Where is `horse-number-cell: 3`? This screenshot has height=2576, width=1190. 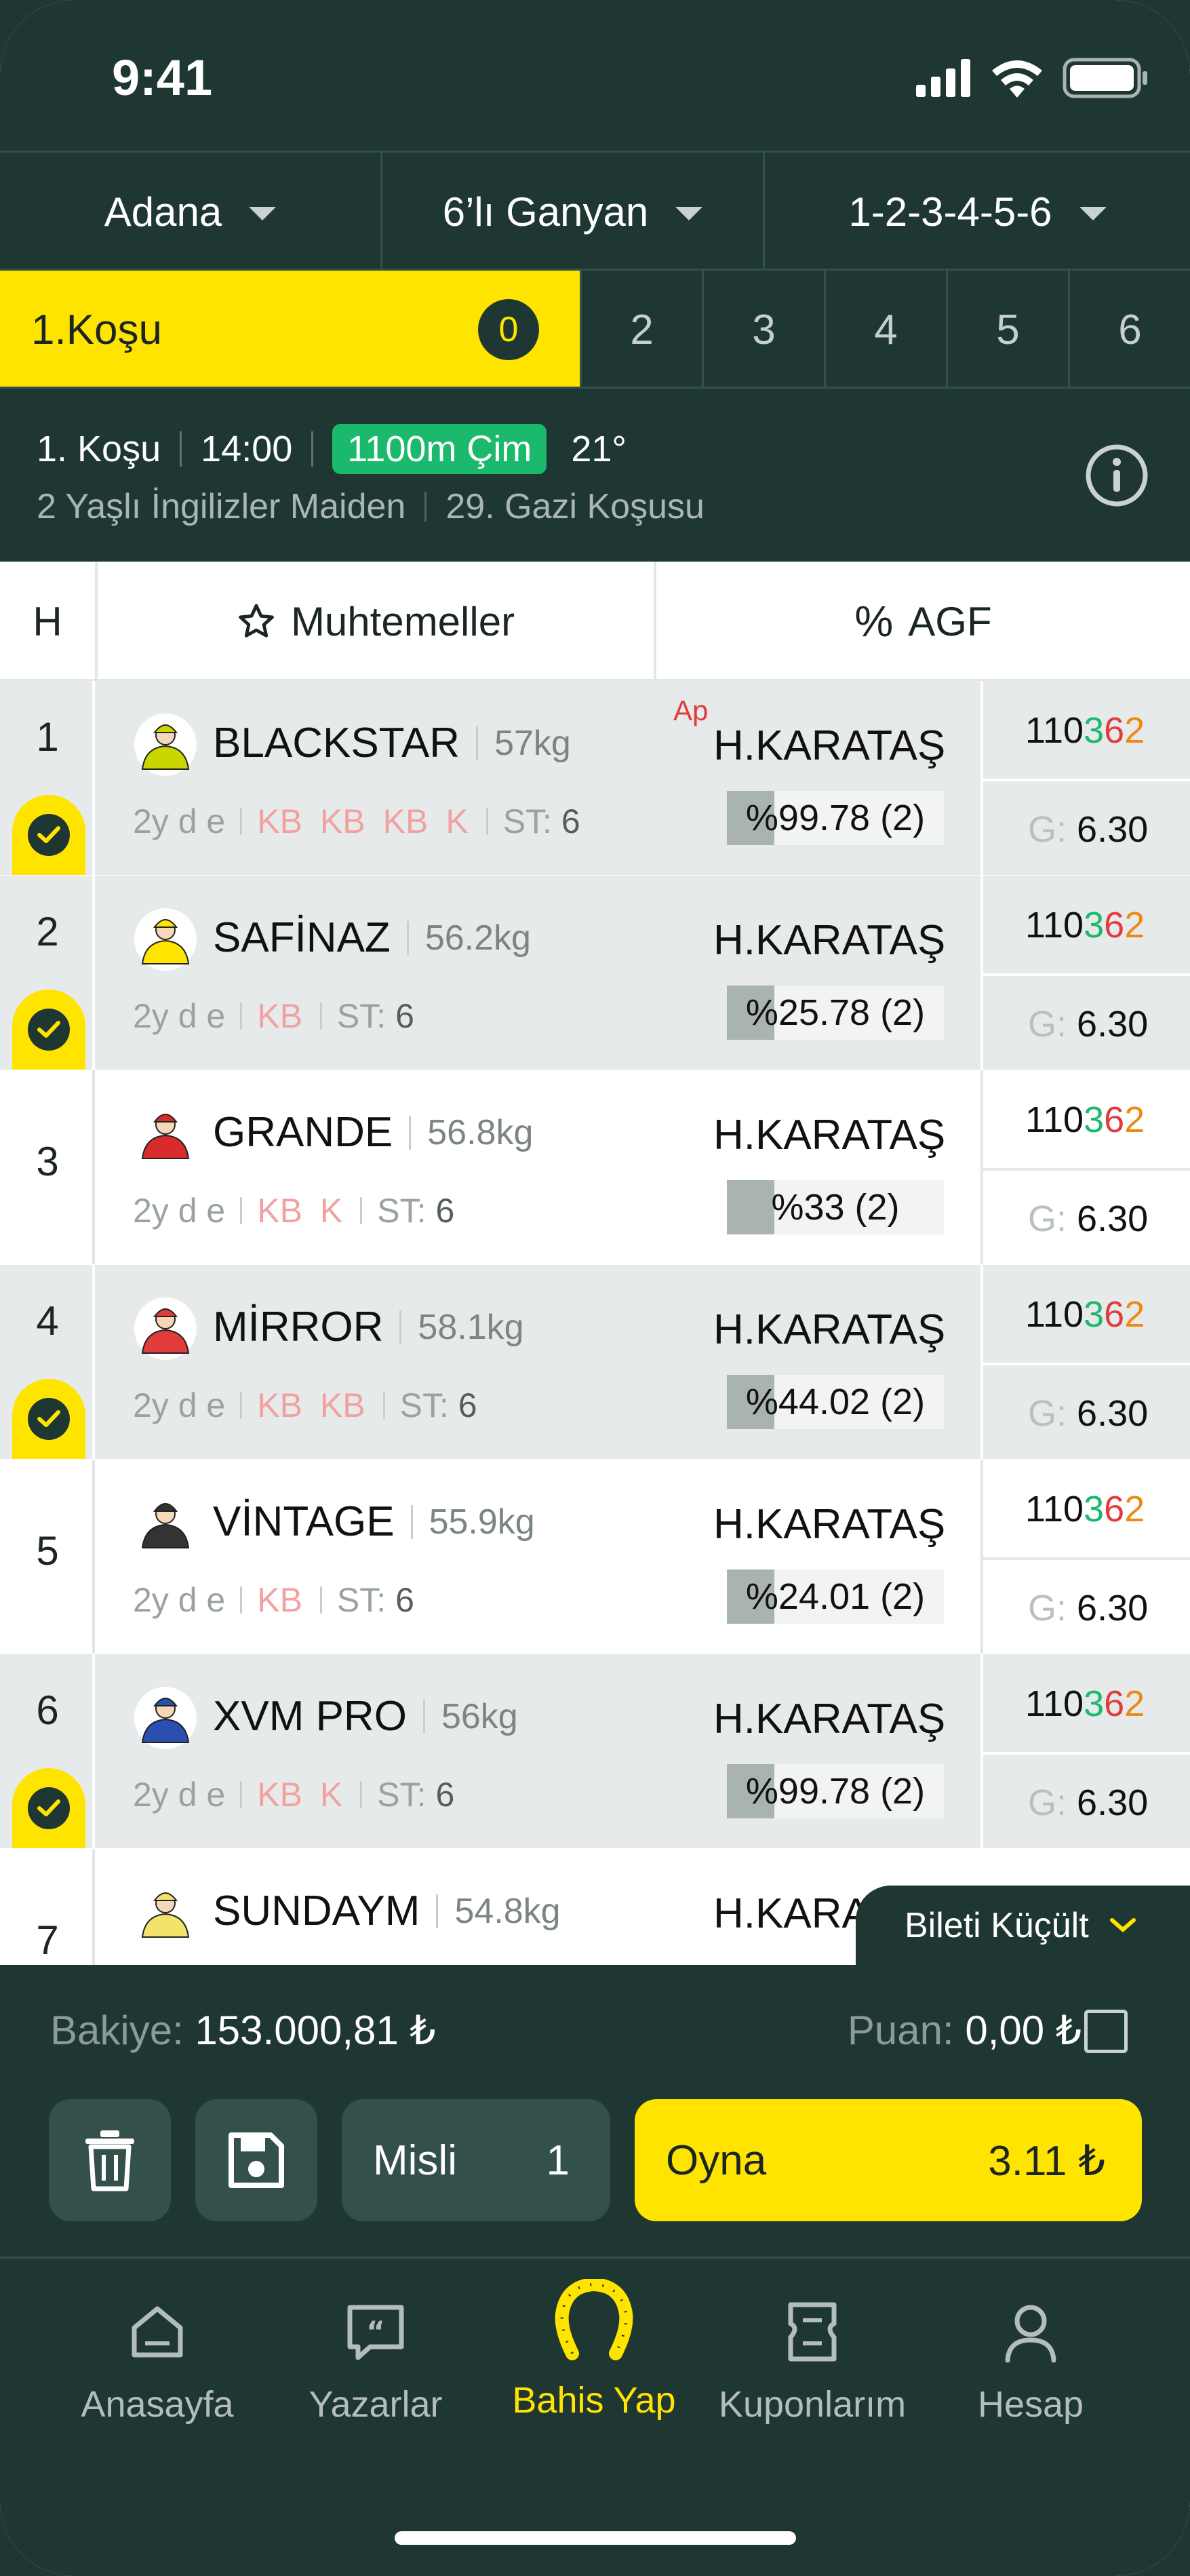 horse-number-cell: 3 is located at coordinates (47, 1167).